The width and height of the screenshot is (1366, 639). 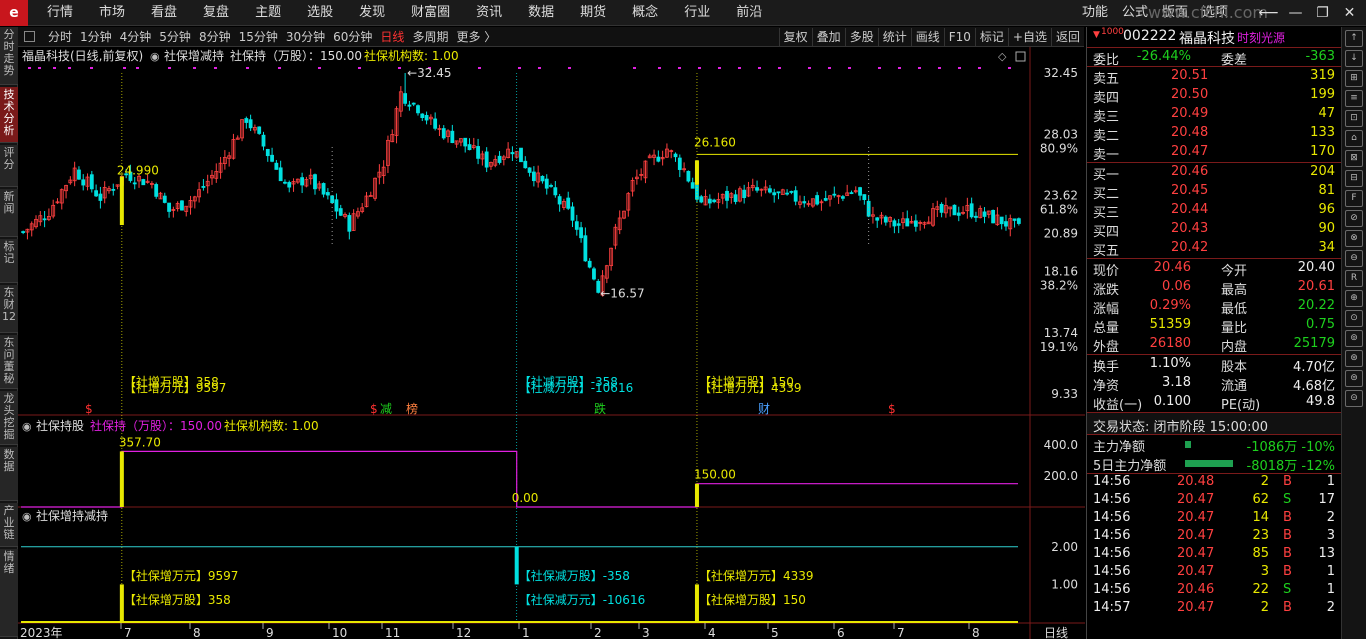 I want to click on period-tab: 4分钟, so click(x=136, y=37).